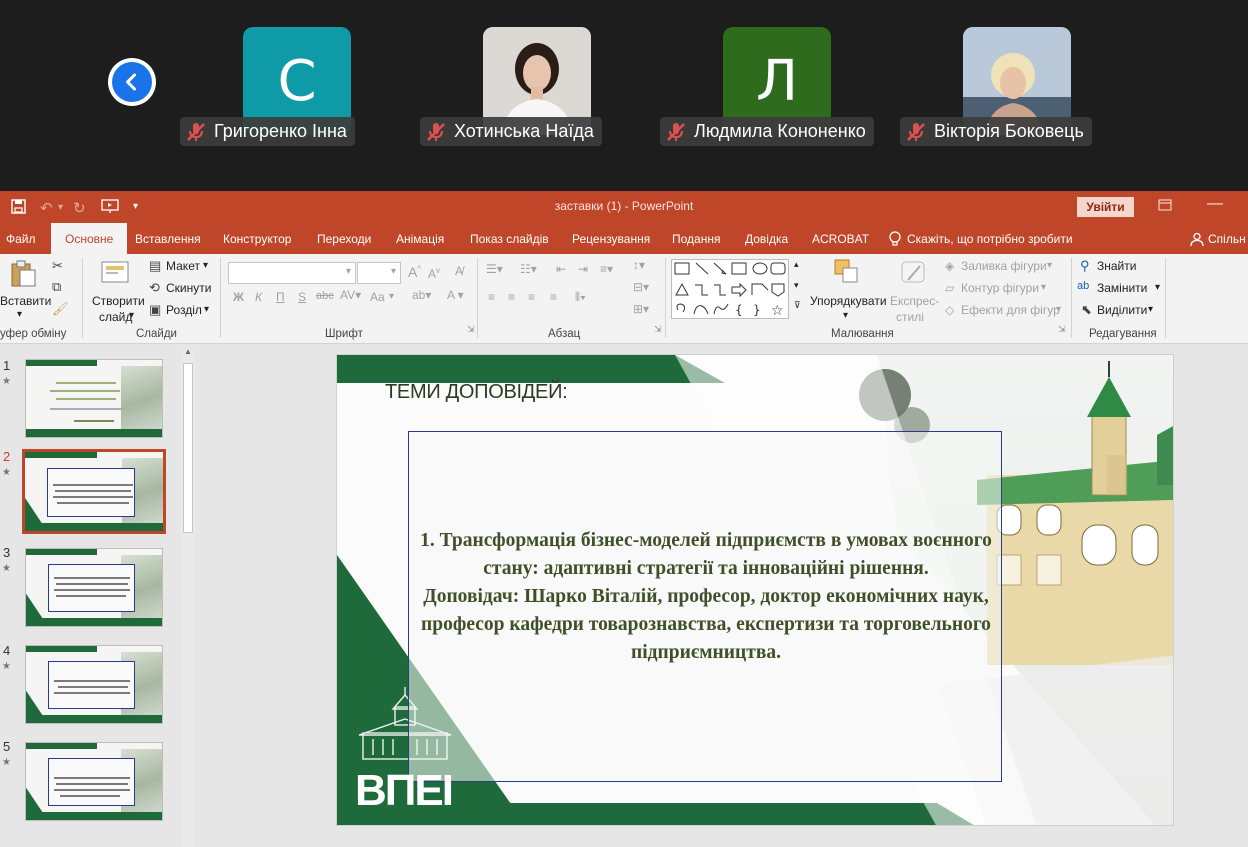 The height and width of the screenshot is (847, 1248). I want to click on tell-me-search: Скажіть, що потрібно зробити, so click(980, 238).